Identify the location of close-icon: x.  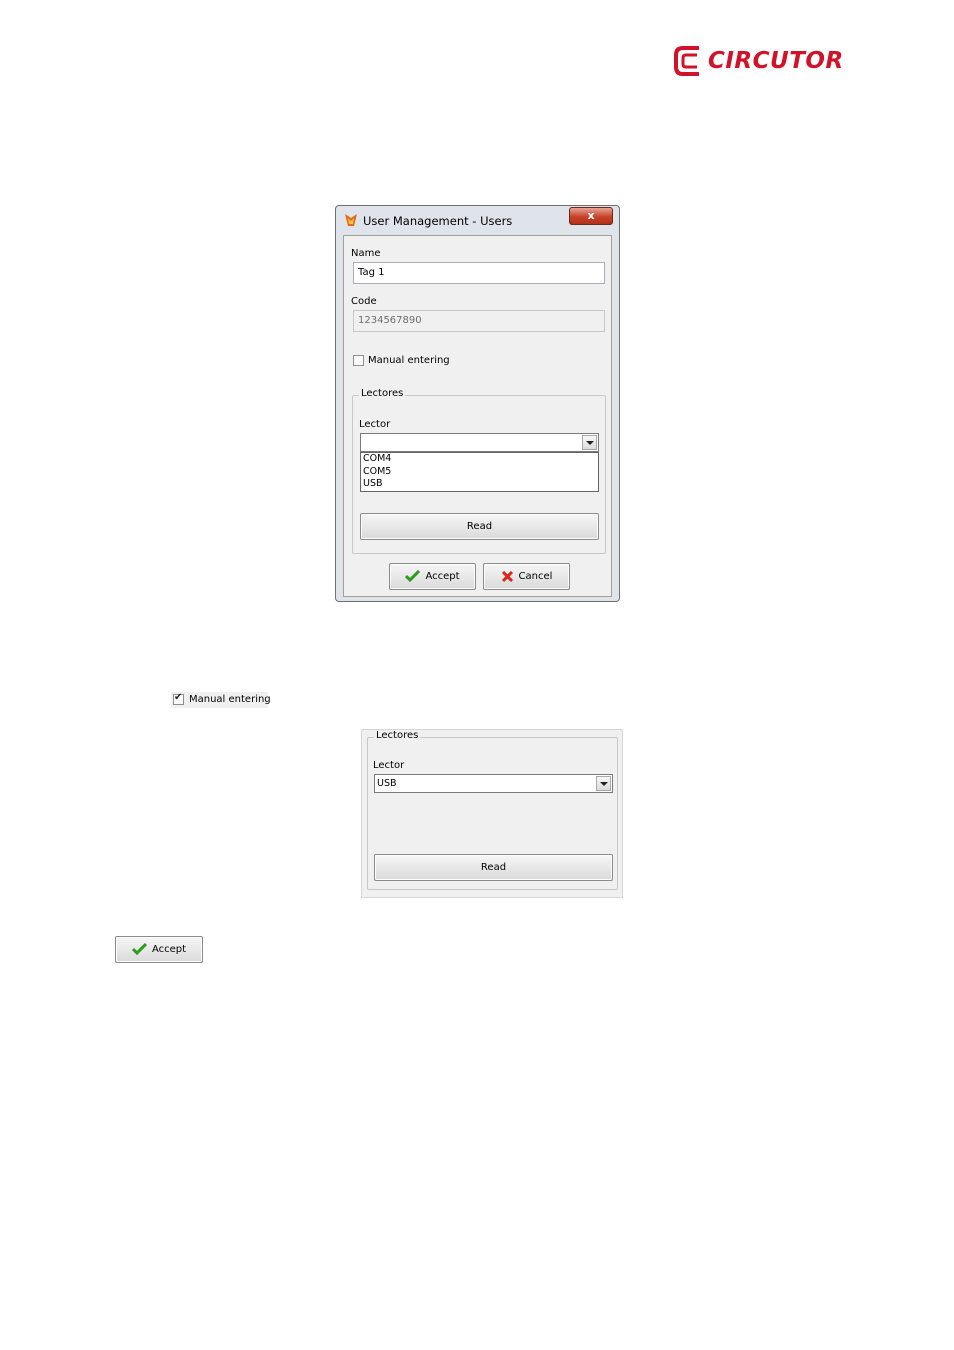
(591, 215).